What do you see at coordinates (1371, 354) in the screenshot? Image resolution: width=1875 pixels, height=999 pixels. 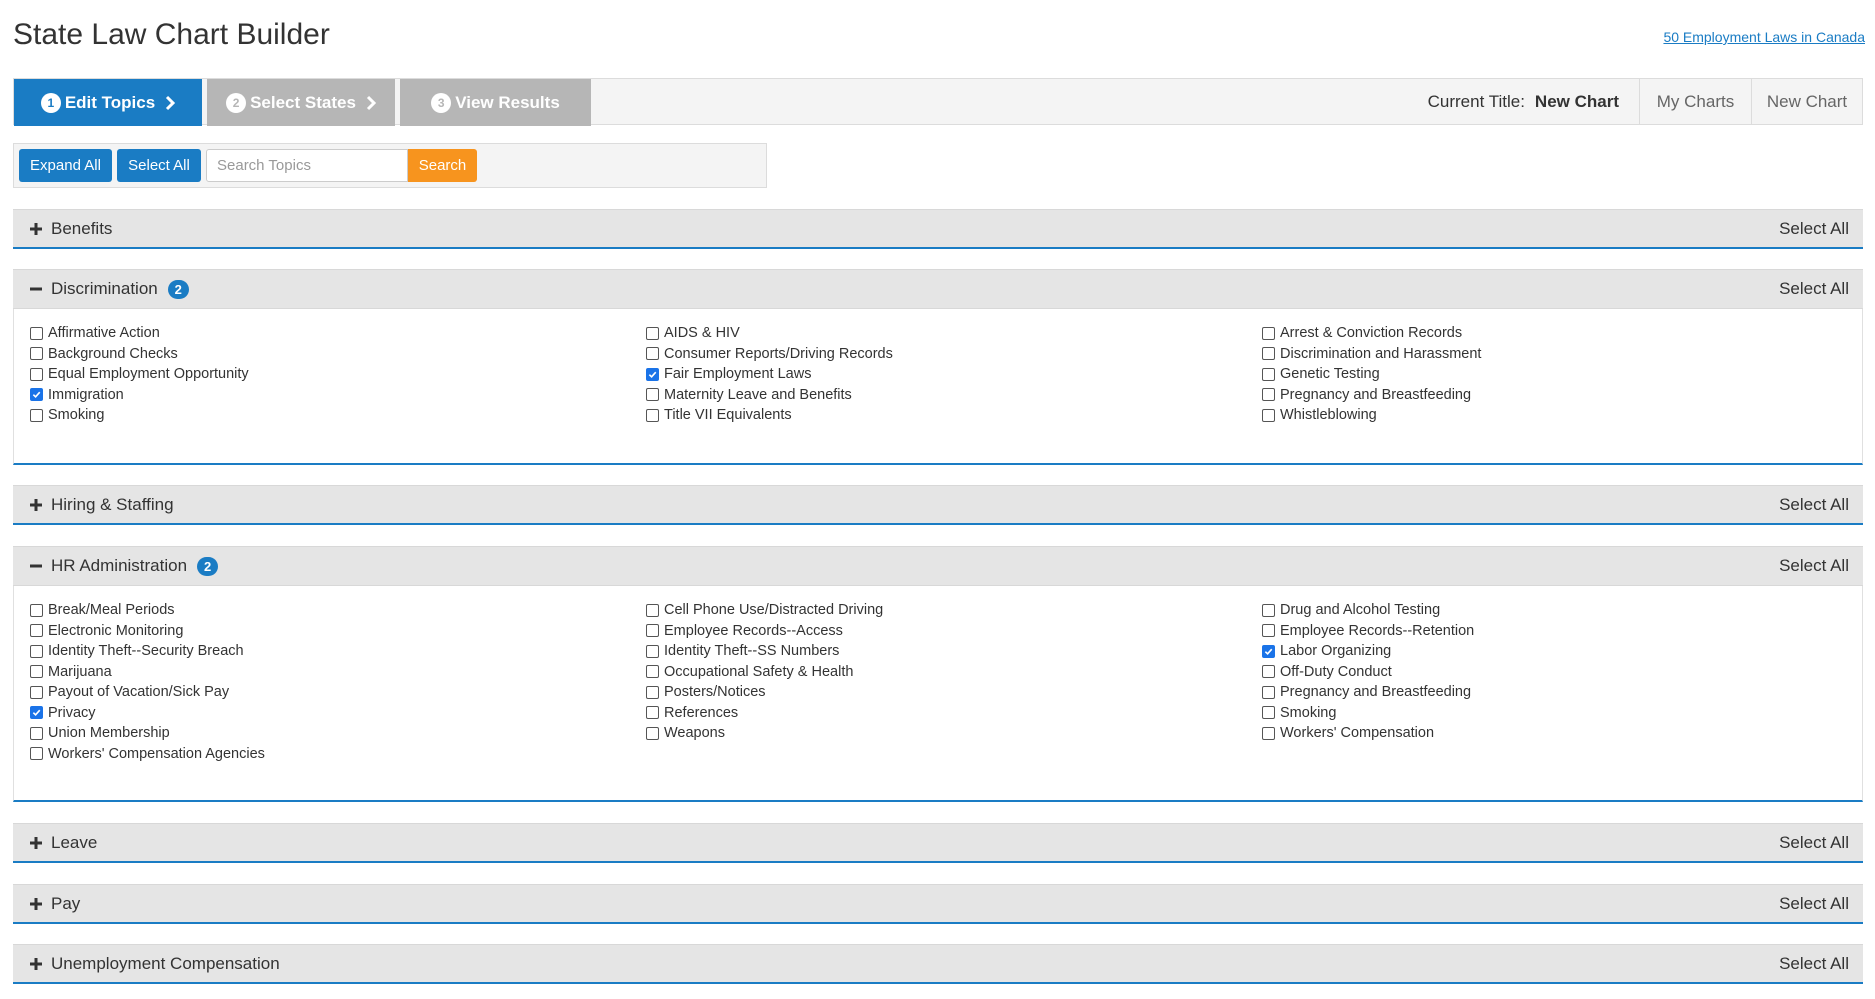 I see `topic-checkbox-item: Discrimination and Harassment` at bounding box center [1371, 354].